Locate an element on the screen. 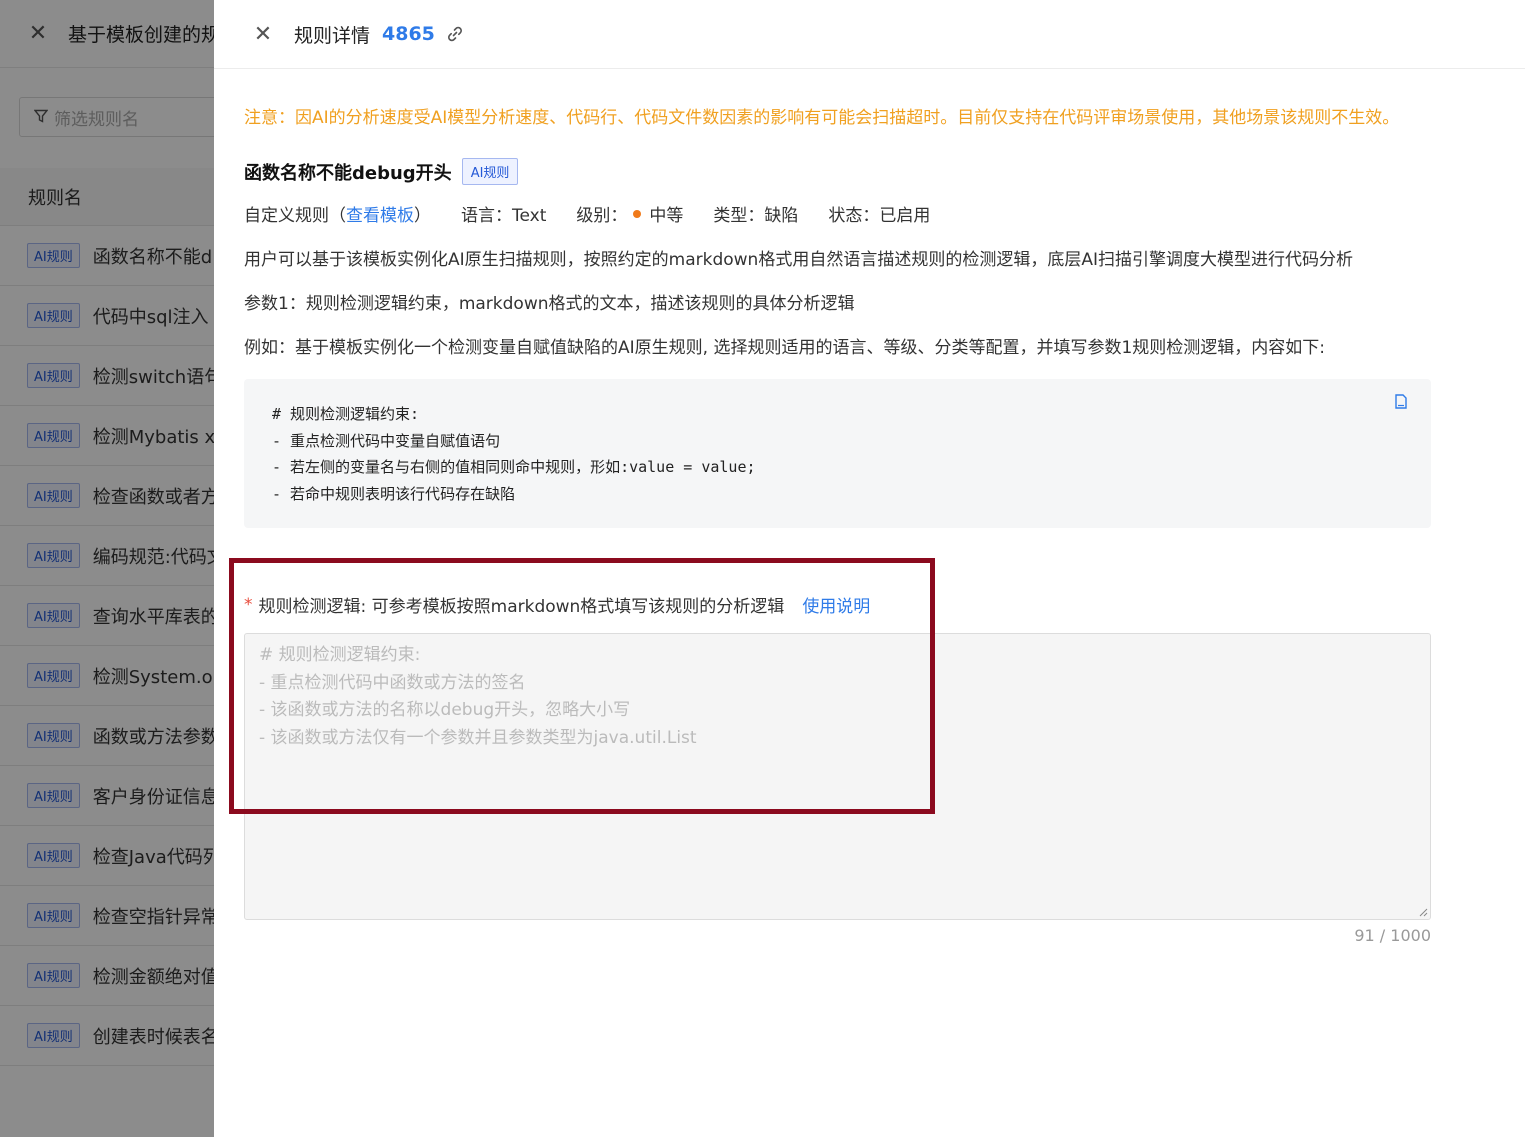 This screenshot has height=1137, width=1525. placeholder-line: - 该函数或方法的名称以debug开头，忽略大小写 is located at coordinates (445, 710).